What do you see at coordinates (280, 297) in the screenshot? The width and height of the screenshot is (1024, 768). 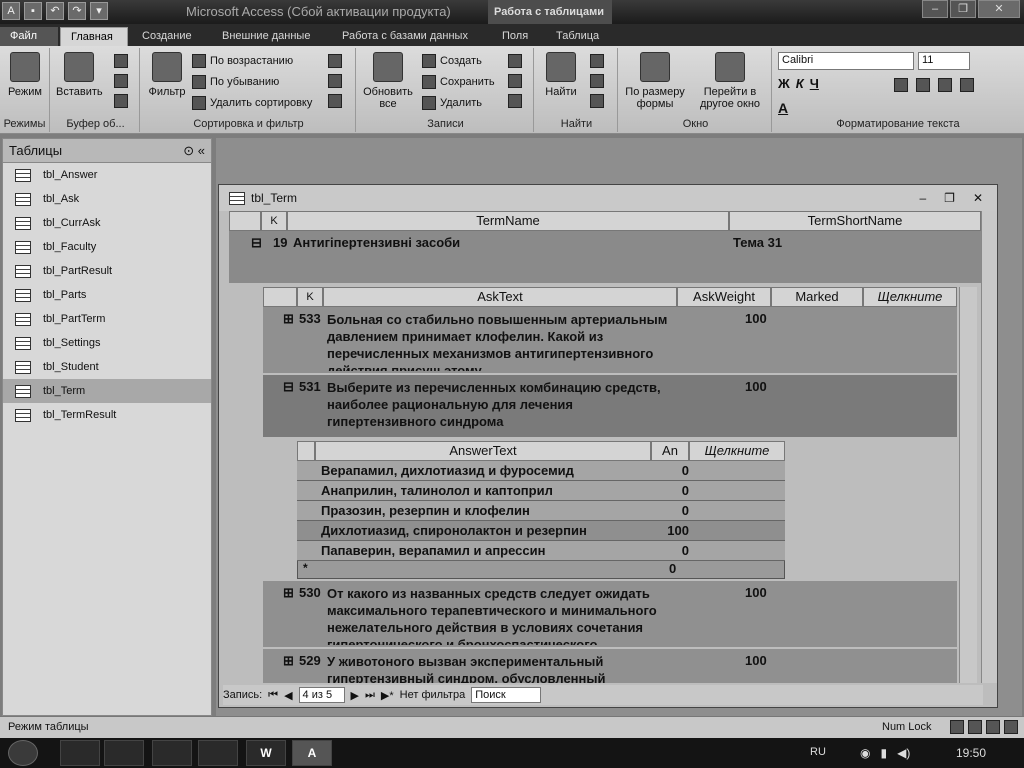 I see `ask-select-all` at bounding box center [280, 297].